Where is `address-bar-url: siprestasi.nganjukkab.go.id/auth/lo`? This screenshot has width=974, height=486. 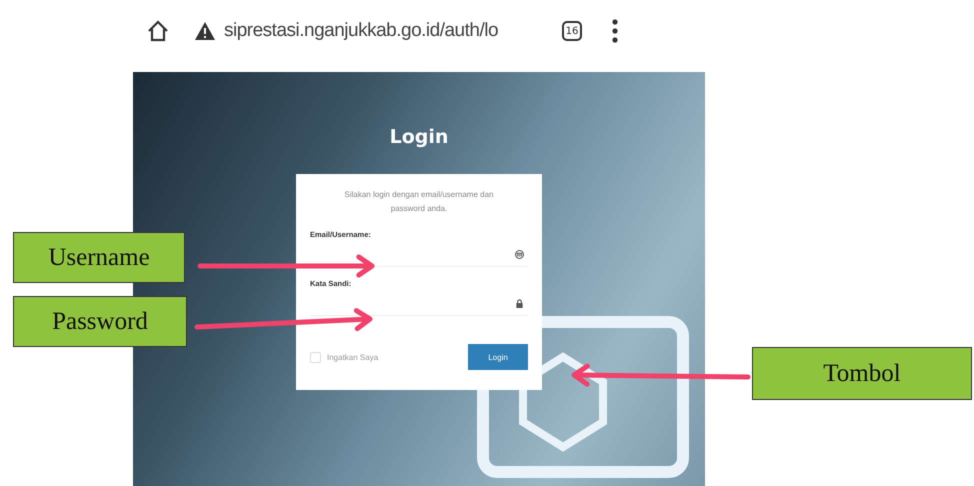
address-bar-url: siprestasi.nganjukkab.go.id/auth/lo is located at coordinates (389, 31).